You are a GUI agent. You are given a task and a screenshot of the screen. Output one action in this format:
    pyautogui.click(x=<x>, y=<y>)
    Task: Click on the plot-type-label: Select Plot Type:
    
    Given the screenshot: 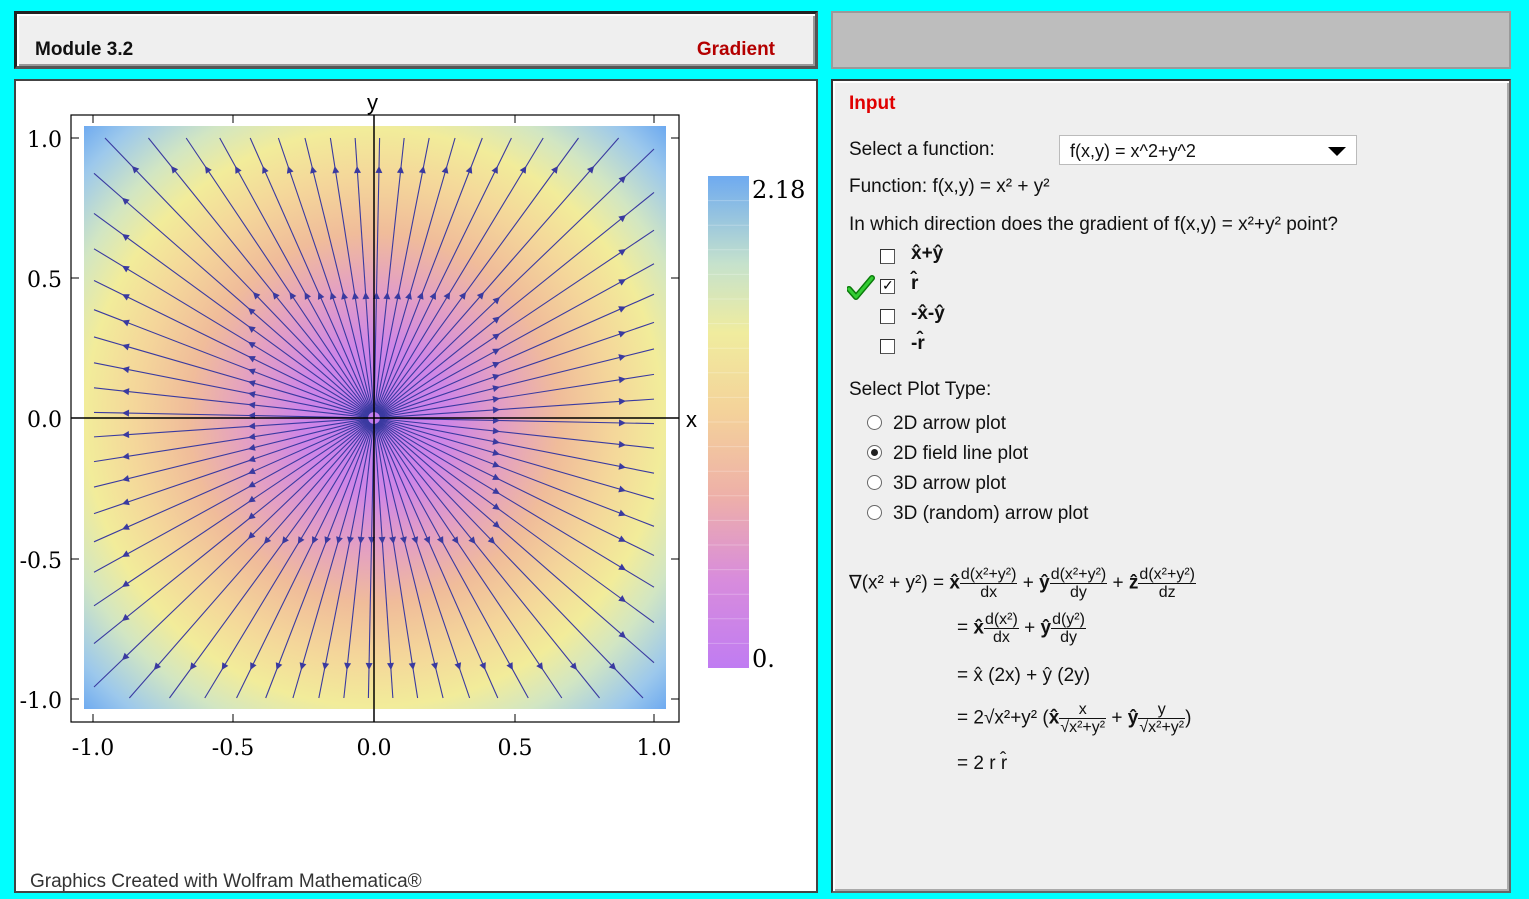 What is the action you would take?
    pyautogui.click(x=920, y=389)
    